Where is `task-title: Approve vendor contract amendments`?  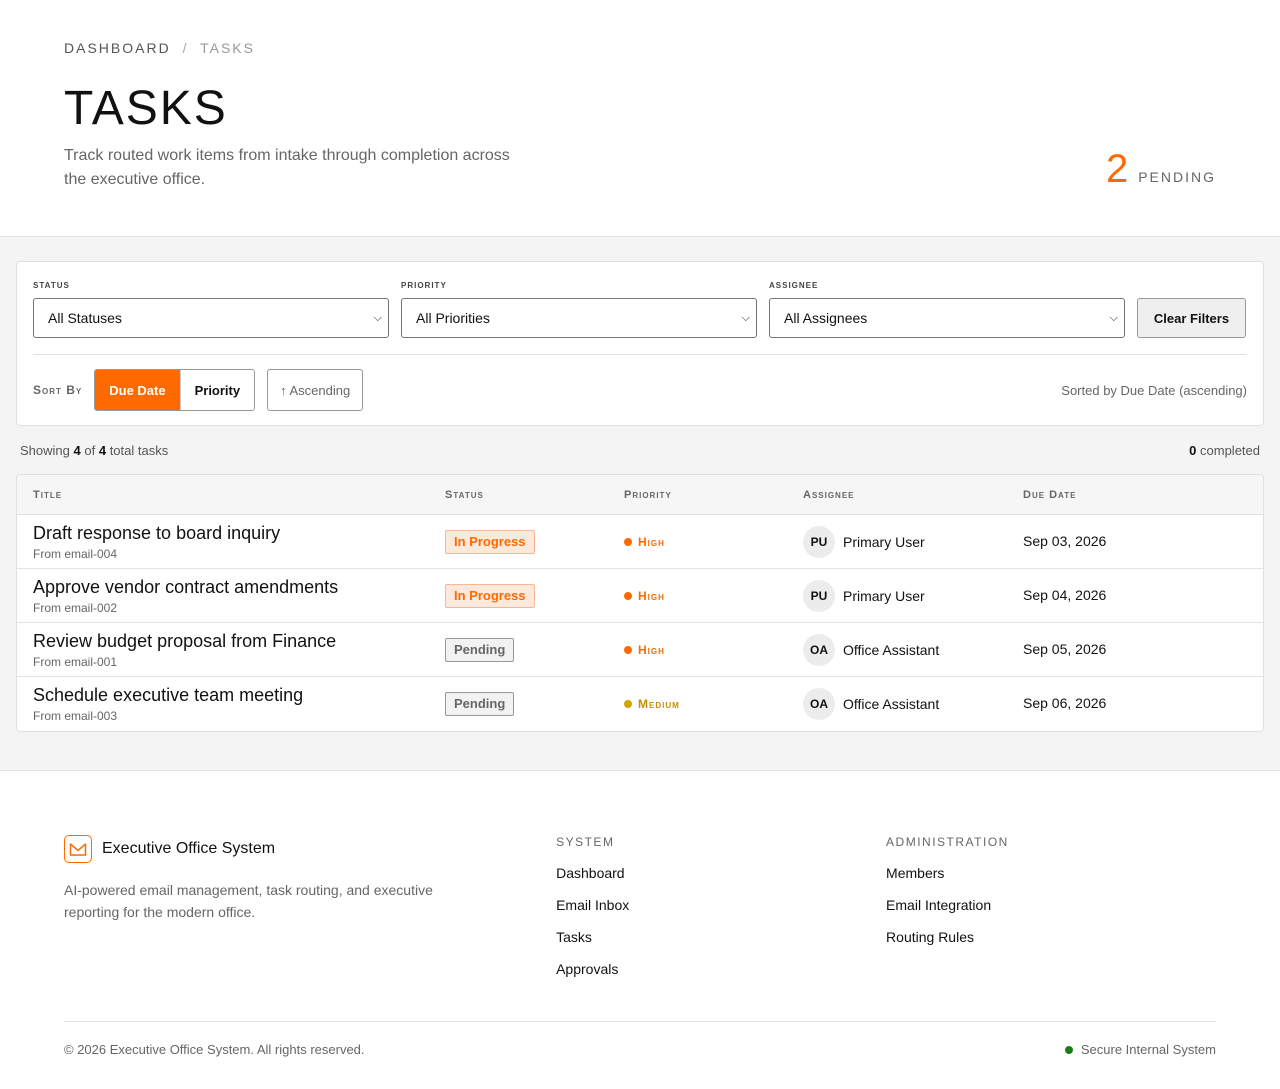
task-title: Approve vendor contract amendments is located at coordinates (239, 587).